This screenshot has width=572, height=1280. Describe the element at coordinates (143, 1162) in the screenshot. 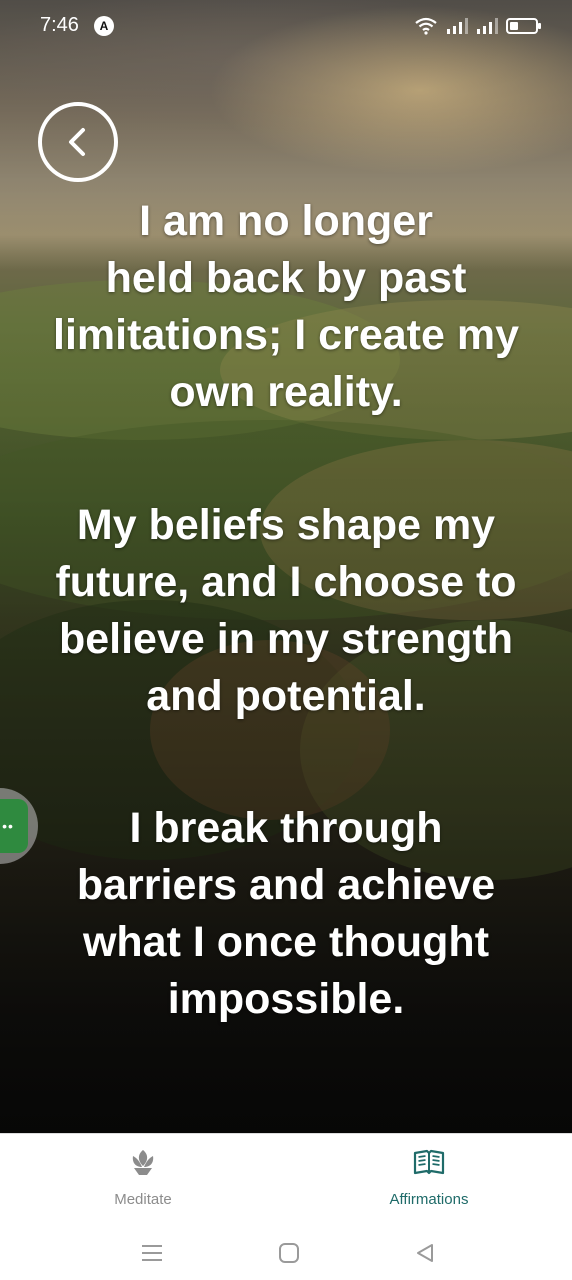

I see `lotus-icon` at that location.